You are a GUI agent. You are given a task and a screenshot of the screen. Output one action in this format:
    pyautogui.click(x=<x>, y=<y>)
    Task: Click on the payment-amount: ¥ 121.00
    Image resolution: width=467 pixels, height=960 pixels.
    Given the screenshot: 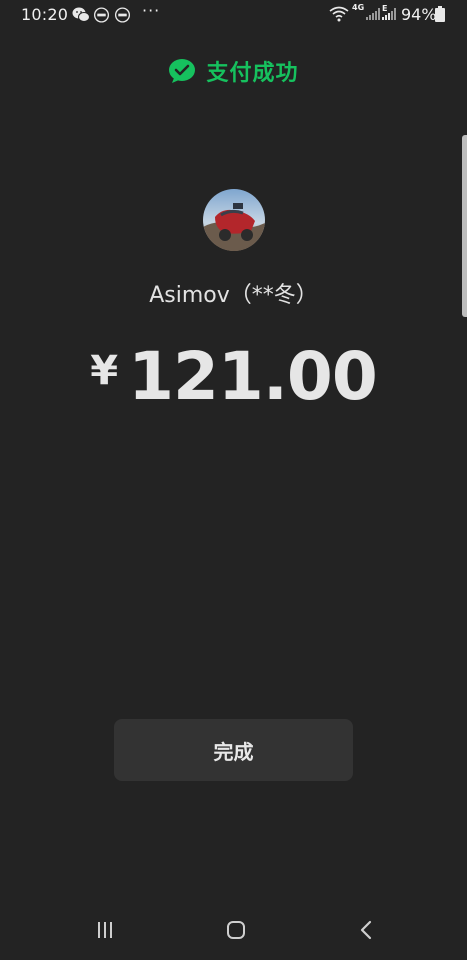 What is the action you would take?
    pyautogui.click(x=233, y=376)
    